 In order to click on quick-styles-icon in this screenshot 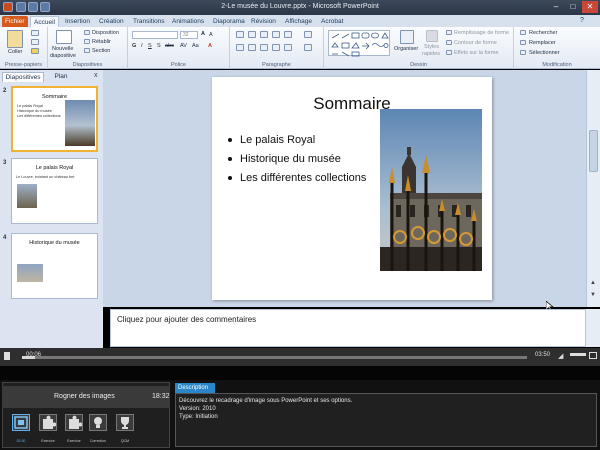, I will do `click(432, 36)`.